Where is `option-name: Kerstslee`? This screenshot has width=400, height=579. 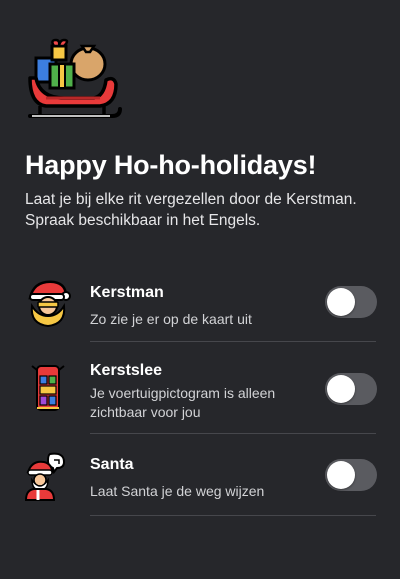 option-name: Kerstslee is located at coordinates (126, 370).